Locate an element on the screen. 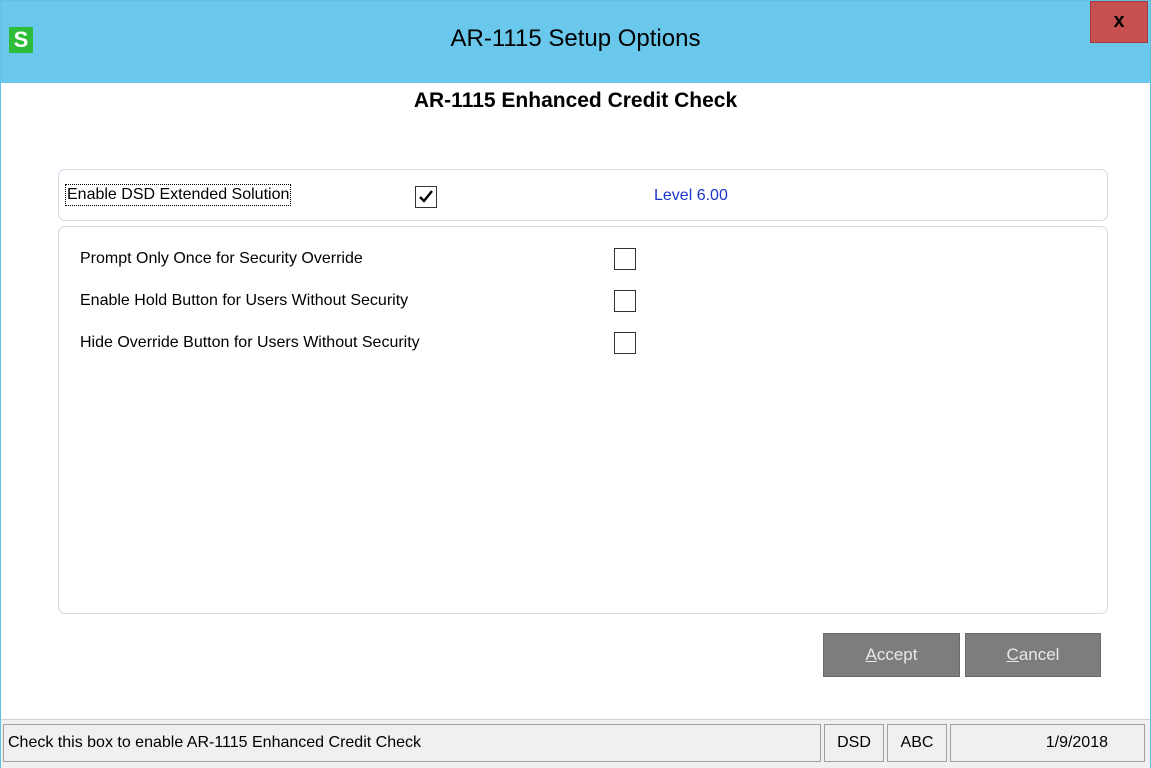  checkmark-icon is located at coordinates (426, 196).